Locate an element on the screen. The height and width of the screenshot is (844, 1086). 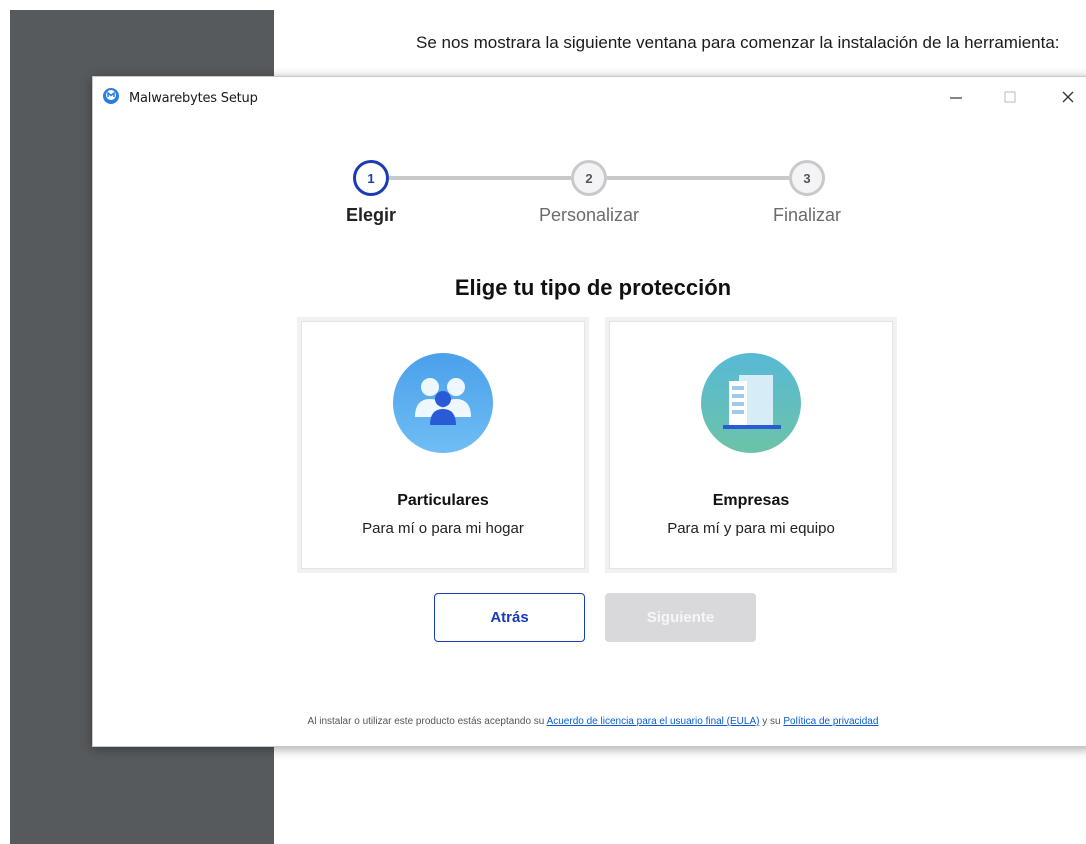
business-protection-card: Empresas Para mí y para mi equipo is located at coordinates (751, 445).